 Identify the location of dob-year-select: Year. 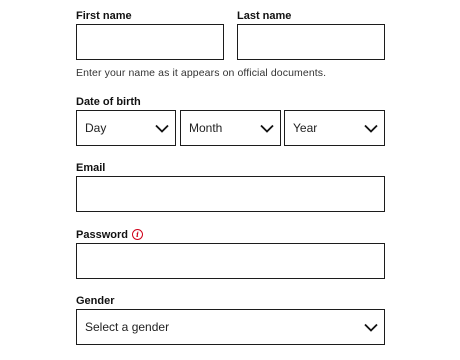
(334, 128).